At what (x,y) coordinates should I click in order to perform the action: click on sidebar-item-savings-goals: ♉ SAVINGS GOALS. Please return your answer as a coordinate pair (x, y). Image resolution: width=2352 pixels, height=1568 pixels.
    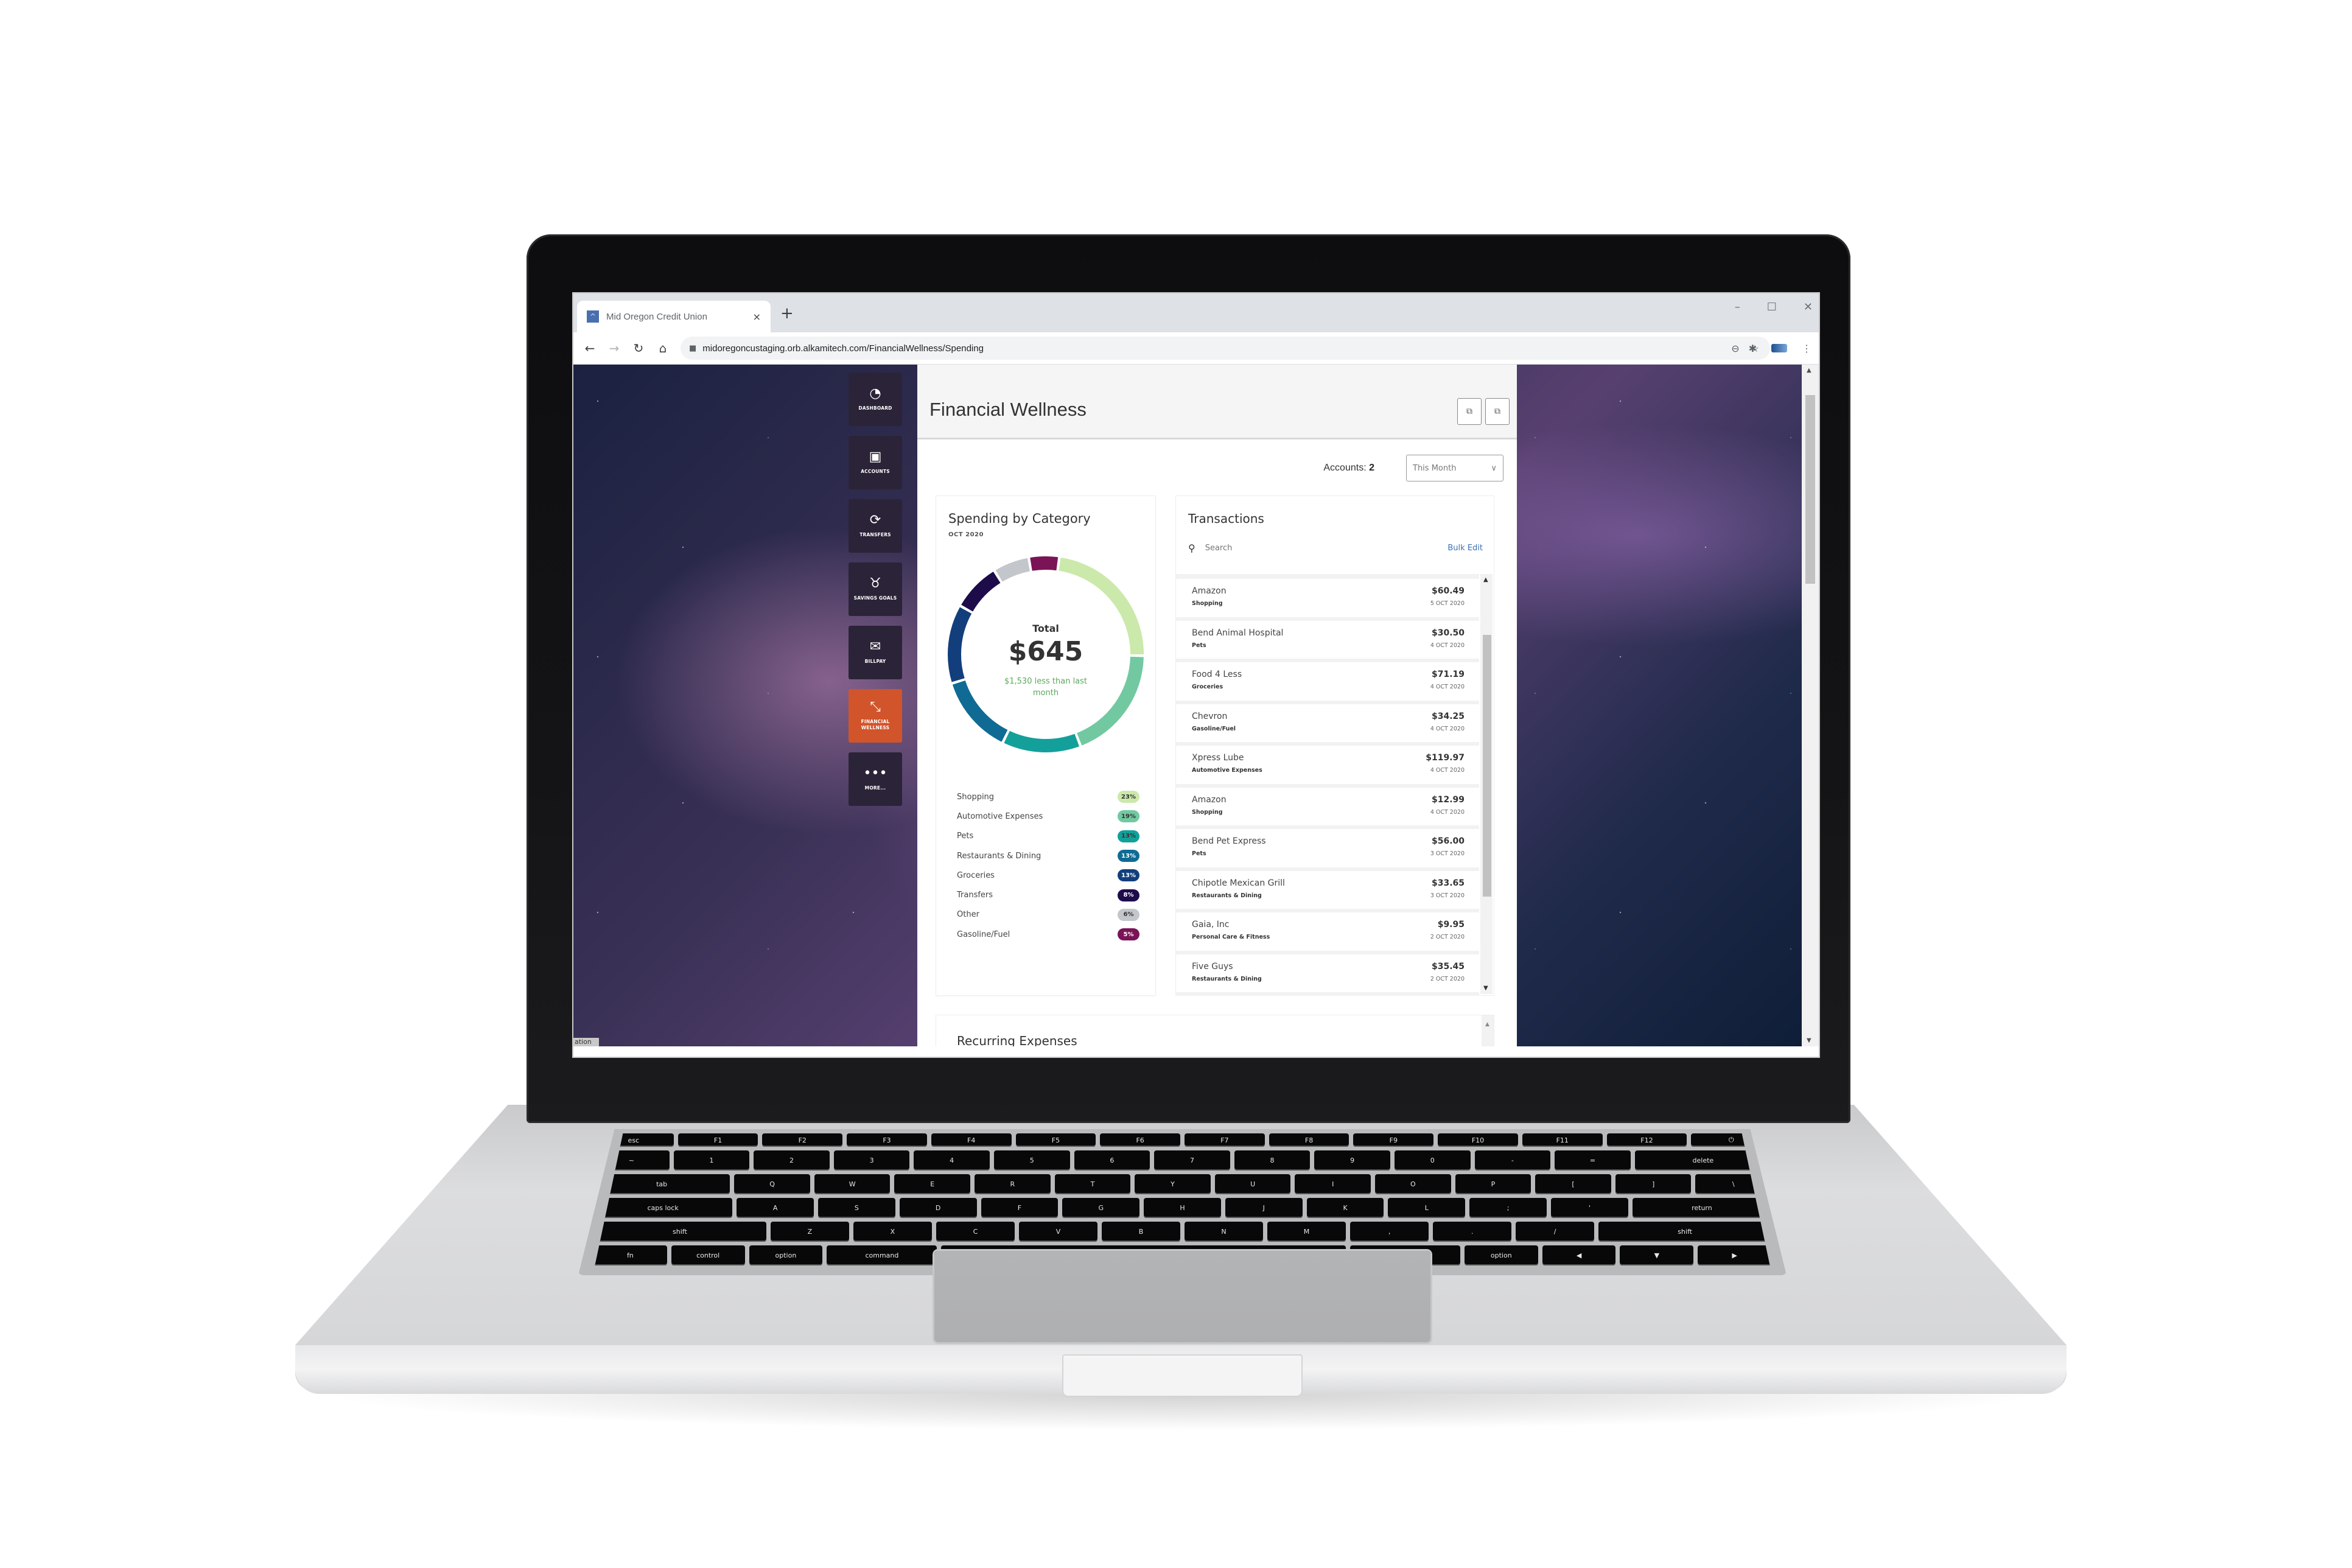
    Looking at the image, I should click on (875, 589).